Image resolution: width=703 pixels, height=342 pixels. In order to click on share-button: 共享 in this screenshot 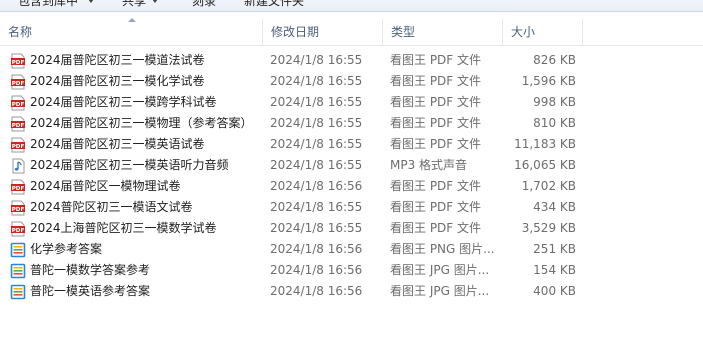, I will do `click(134, 5)`.